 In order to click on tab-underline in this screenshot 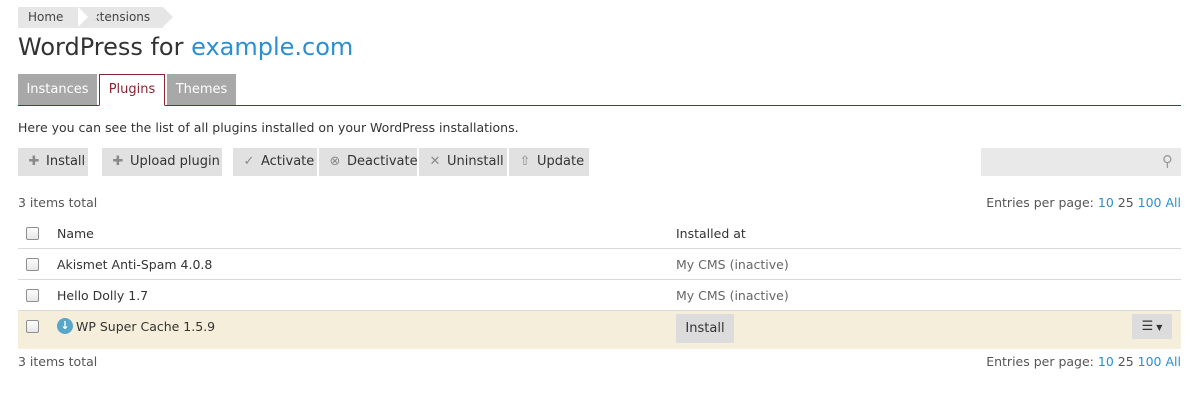, I will do `click(599, 105)`.